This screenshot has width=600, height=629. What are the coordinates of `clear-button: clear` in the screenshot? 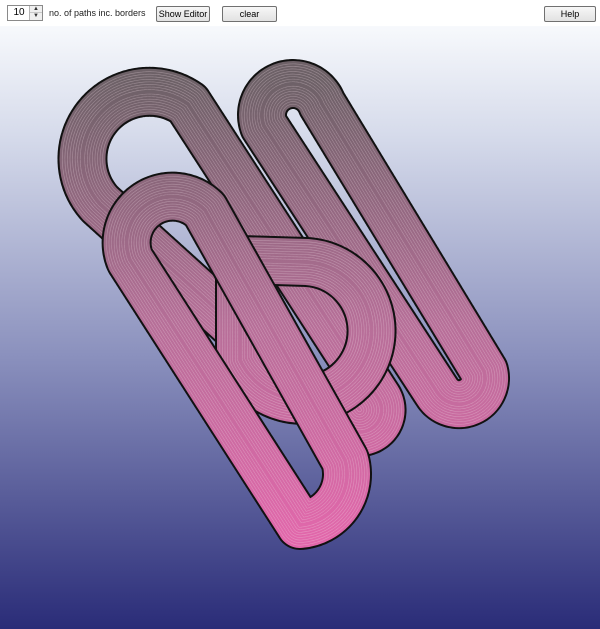 It's located at (249, 14).